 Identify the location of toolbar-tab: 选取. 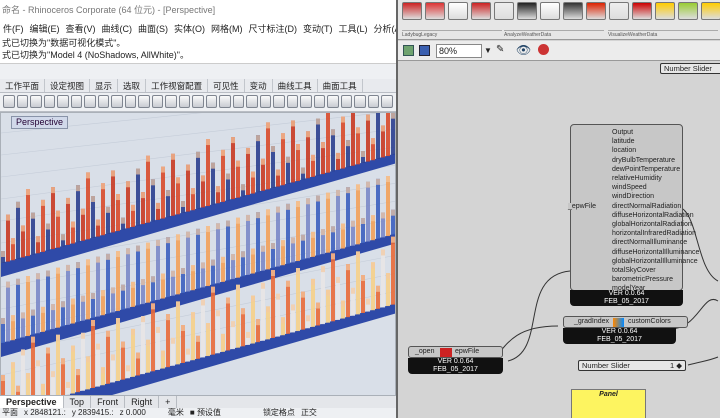
(132, 85).